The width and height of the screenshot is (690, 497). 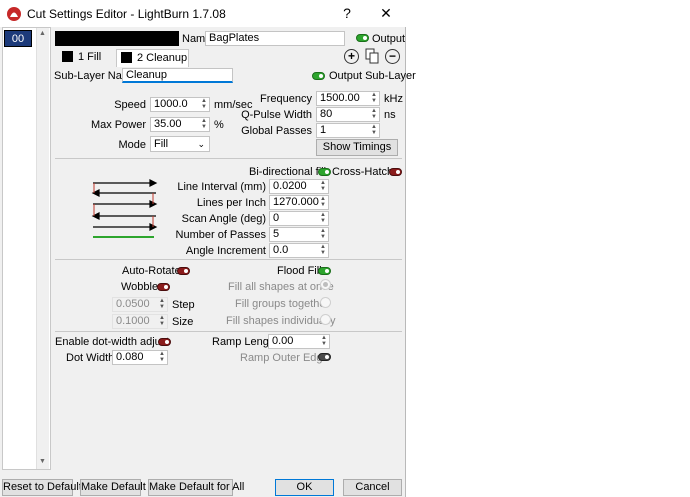 What do you see at coordinates (325, 284) in the screenshot?
I see `fill-all-radio` at bounding box center [325, 284].